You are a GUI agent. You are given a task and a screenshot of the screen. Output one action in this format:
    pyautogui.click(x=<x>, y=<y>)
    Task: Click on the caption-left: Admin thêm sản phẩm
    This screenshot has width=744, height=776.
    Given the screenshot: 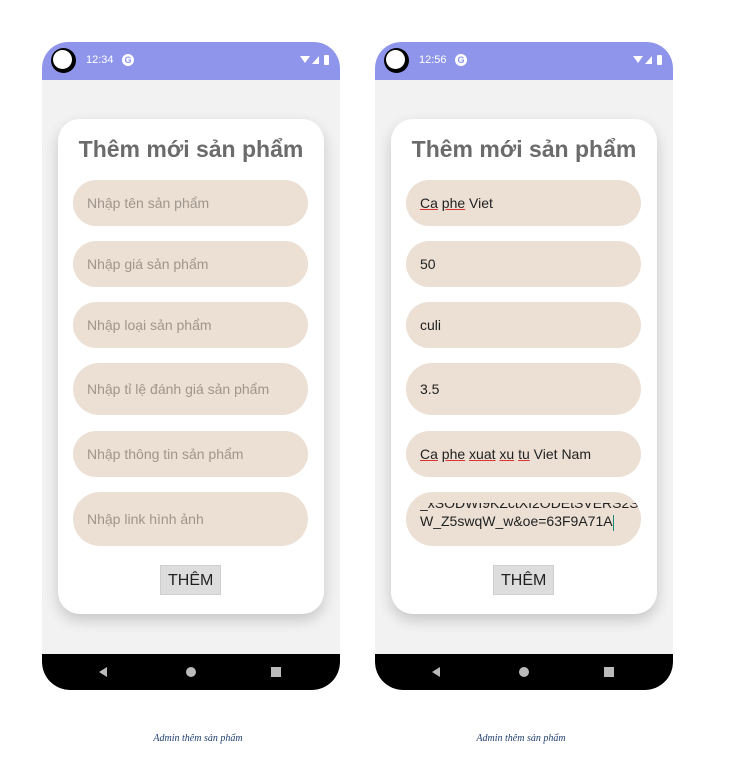 What is the action you would take?
    pyautogui.click(x=198, y=738)
    